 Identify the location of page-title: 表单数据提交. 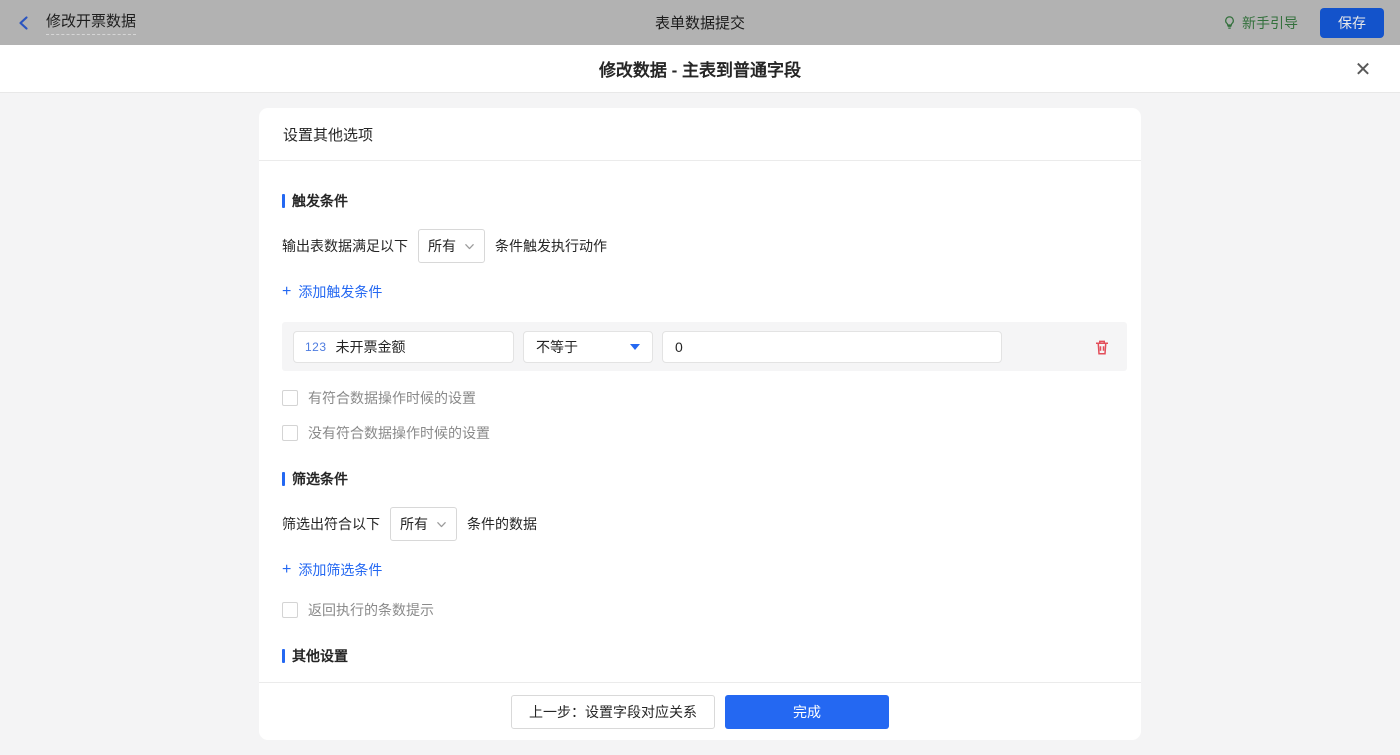
(699, 23).